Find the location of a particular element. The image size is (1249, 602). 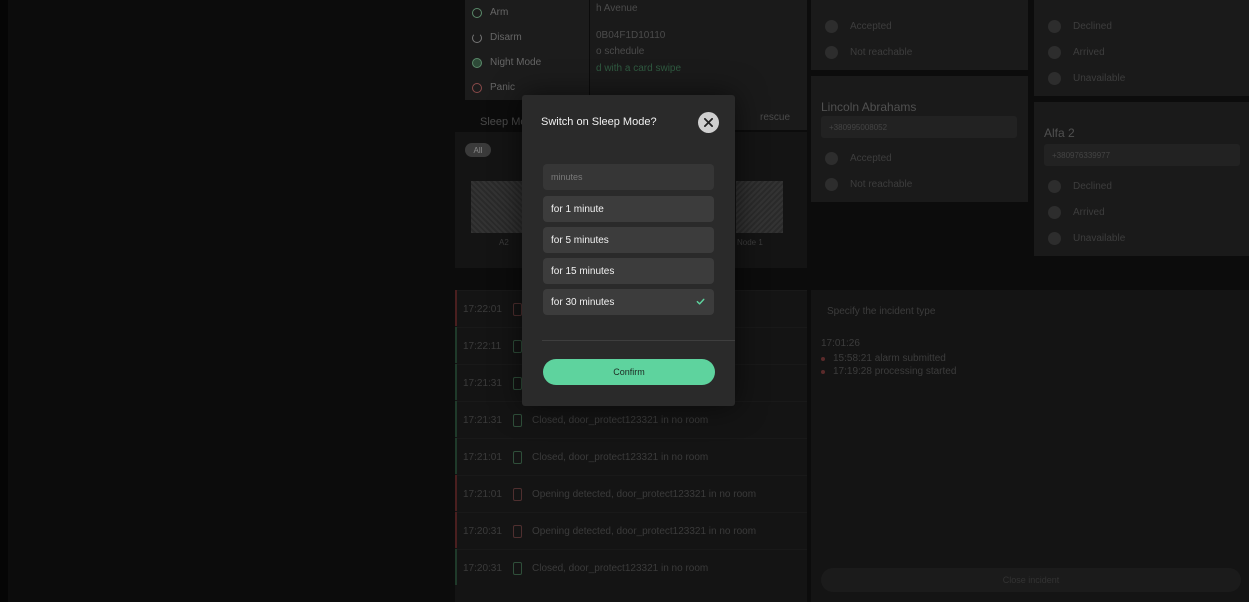

sleep-mode-label: Sleep Mo is located at coordinates (503, 122).